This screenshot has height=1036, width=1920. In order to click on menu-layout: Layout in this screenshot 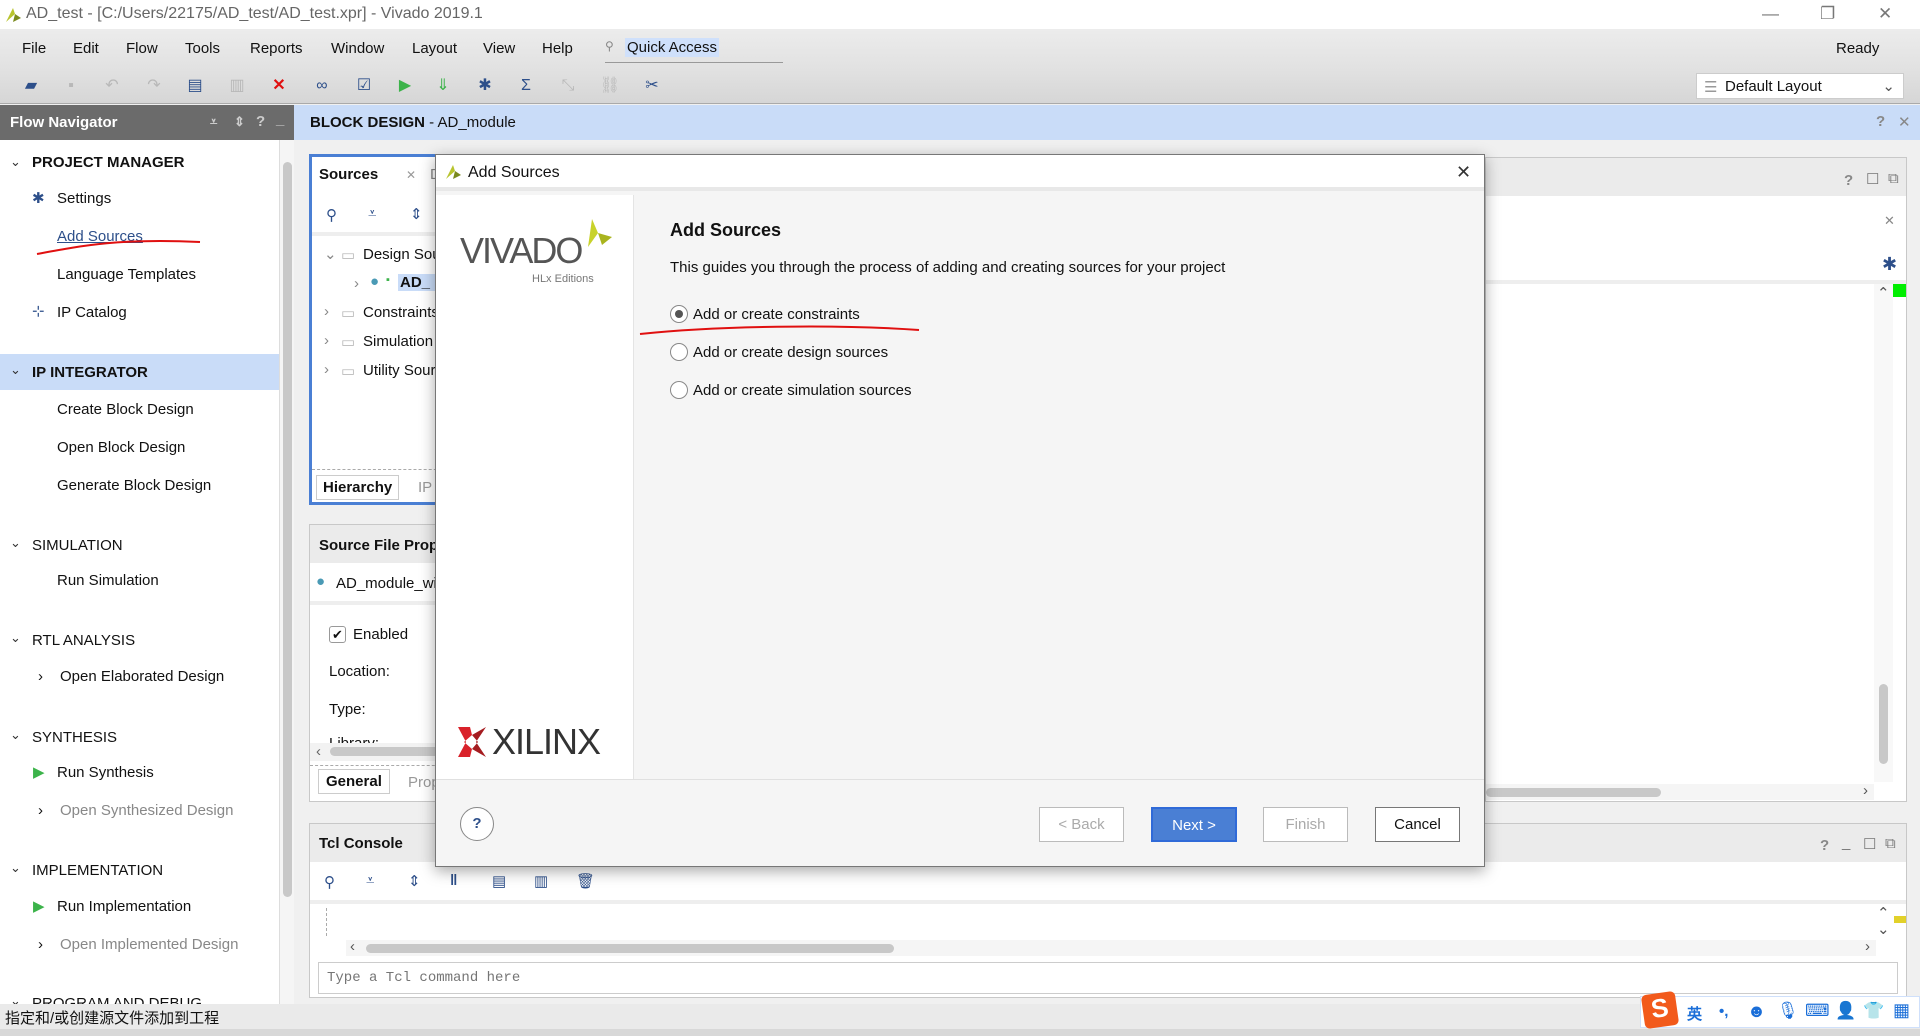, I will do `click(434, 48)`.